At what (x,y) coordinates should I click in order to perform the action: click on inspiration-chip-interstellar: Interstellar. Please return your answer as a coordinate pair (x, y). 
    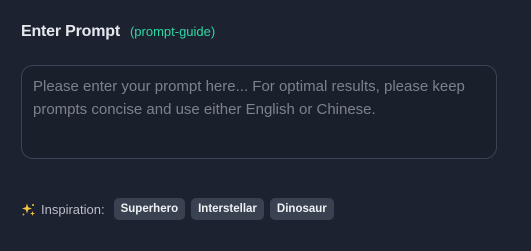
    Looking at the image, I should click on (227, 209).